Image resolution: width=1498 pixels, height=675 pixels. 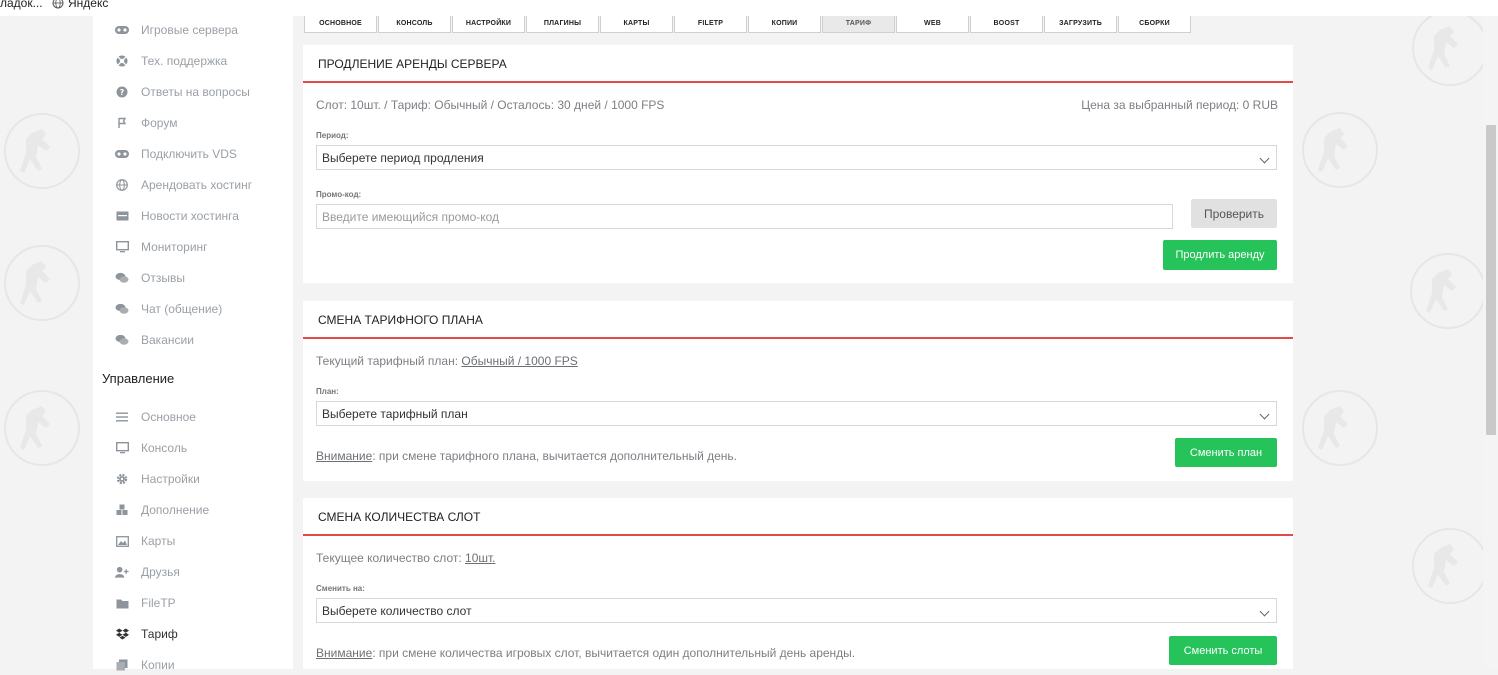 What do you see at coordinates (122, 603) in the screenshot?
I see `folder-icon` at bounding box center [122, 603].